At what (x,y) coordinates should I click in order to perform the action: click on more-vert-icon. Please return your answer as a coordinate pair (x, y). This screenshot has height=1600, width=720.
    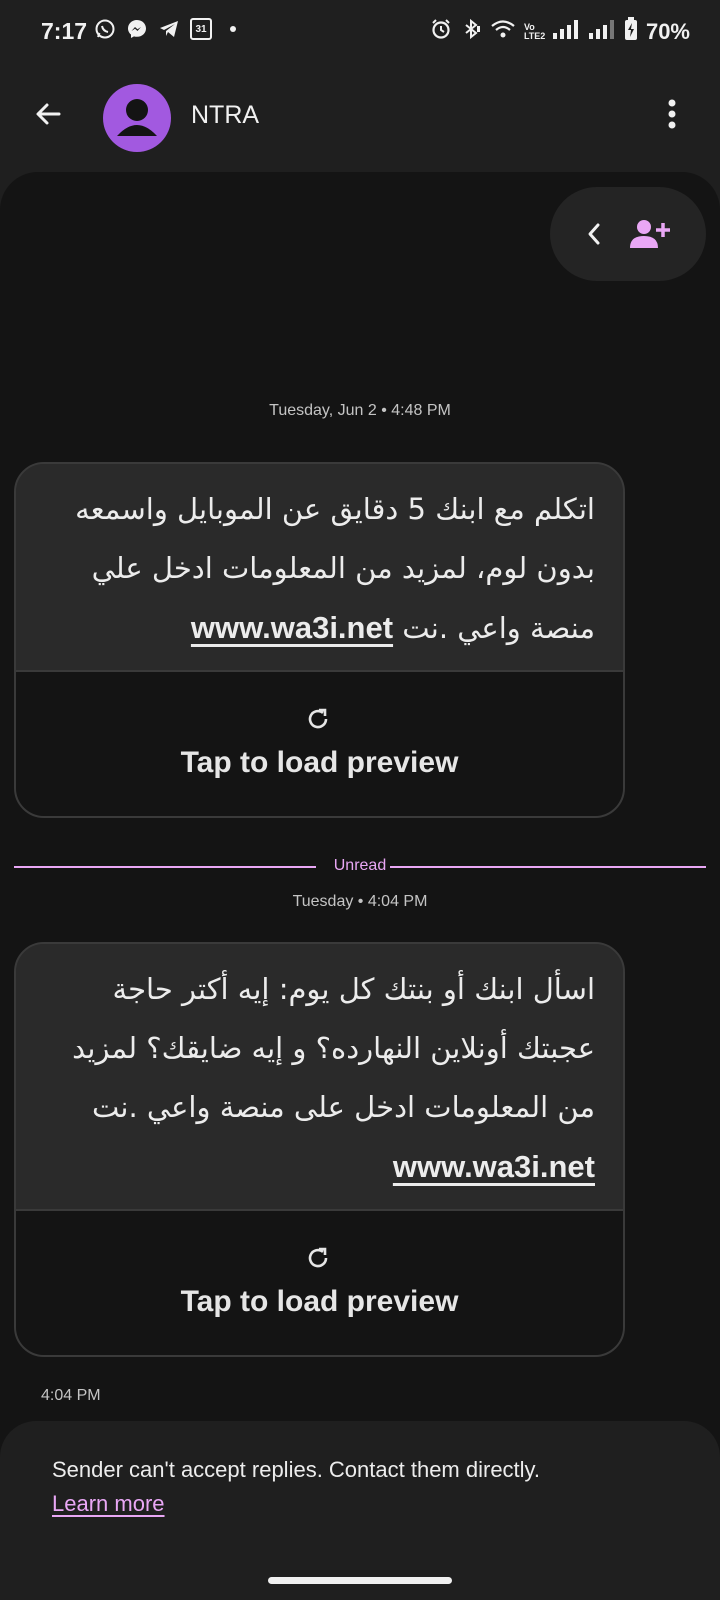
    Looking at the image, I should click on (672, 114).